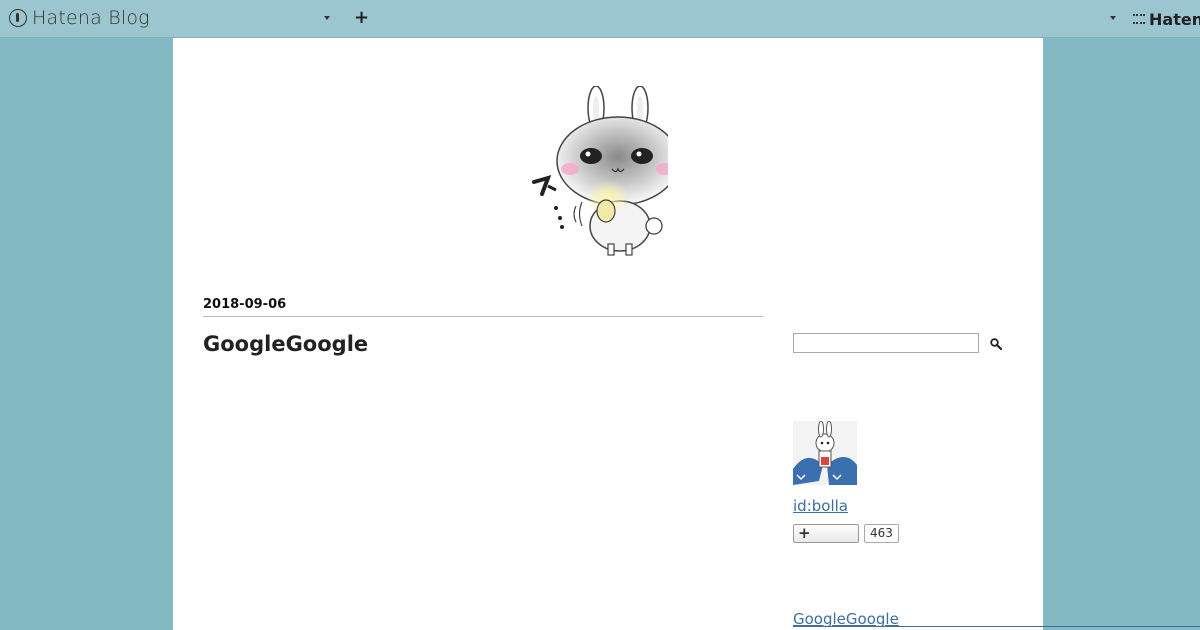 The image size is (1200, 630). Describe the element at coordinates (1174, 19) in the screenshot. I see `hatena-label: Hatena` at that location.